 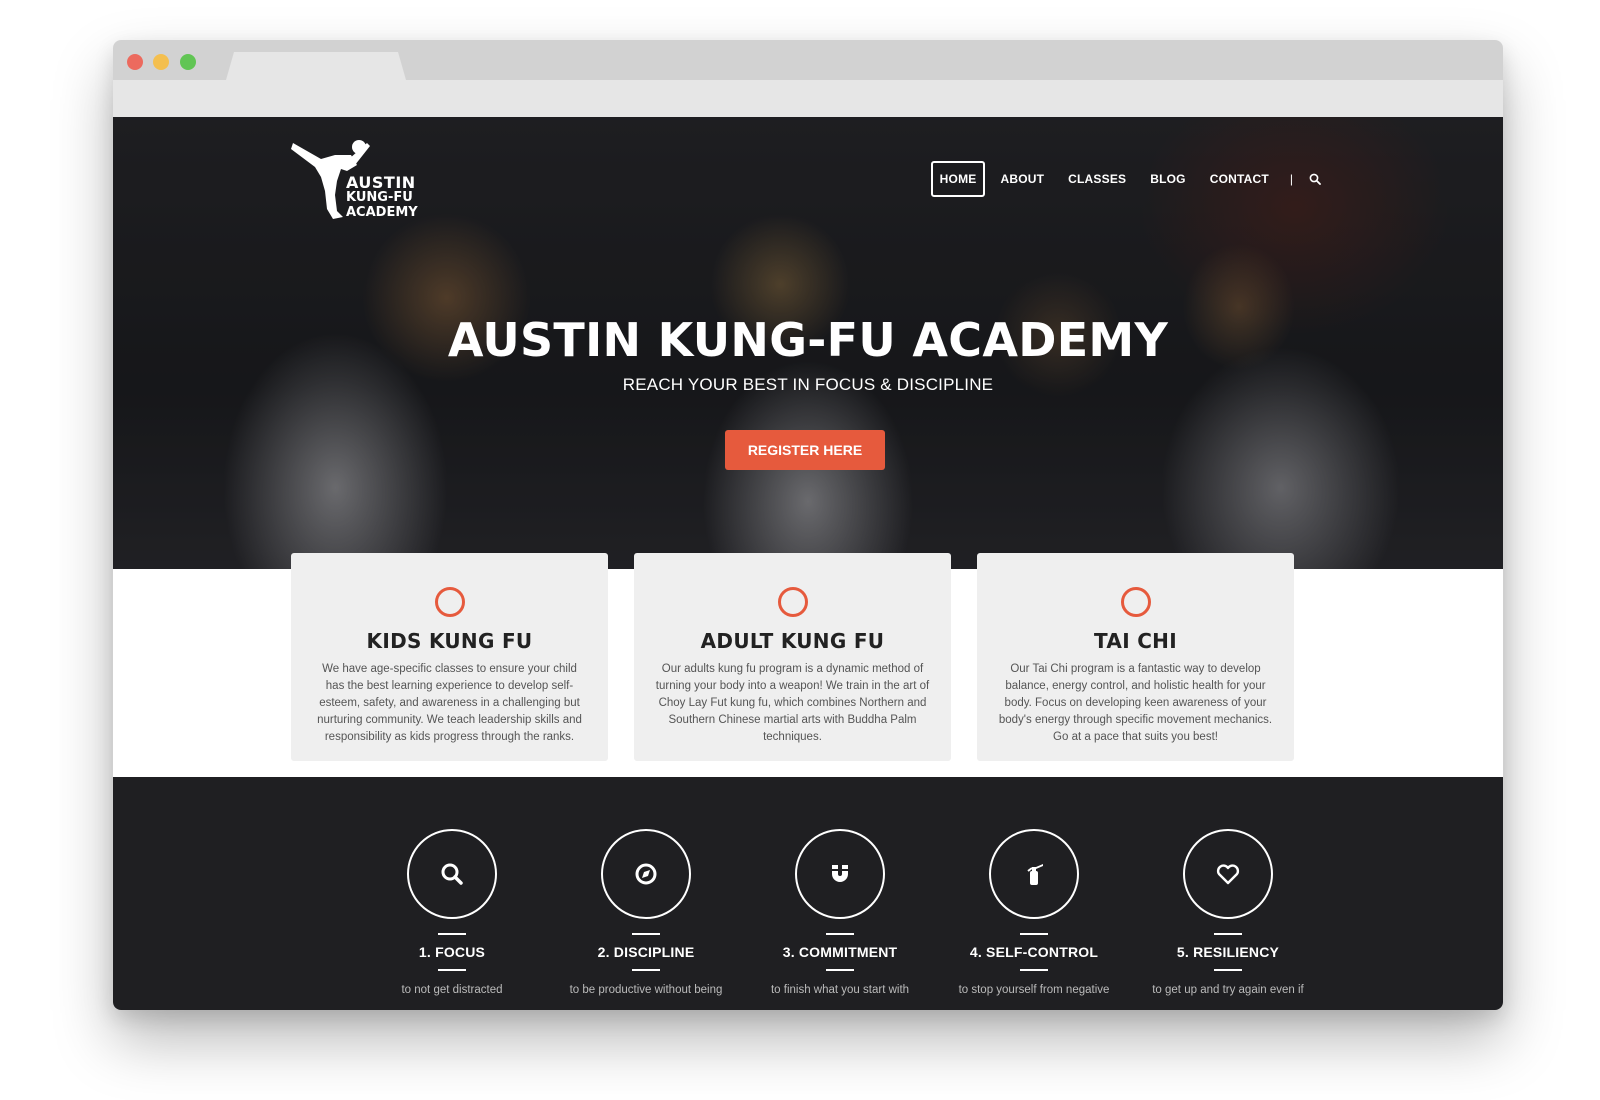 I want to click on heart-icon, so click(x=1228, y=874).